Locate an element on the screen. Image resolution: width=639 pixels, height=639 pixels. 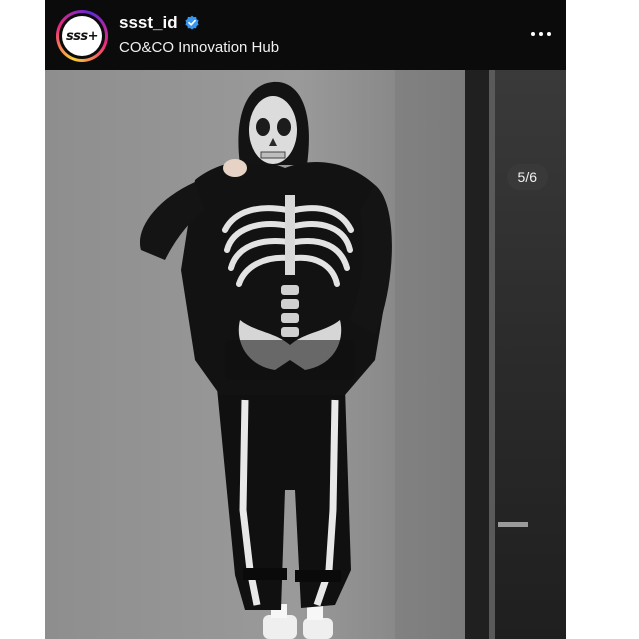
door-glass is located at coordinates (530, 354).